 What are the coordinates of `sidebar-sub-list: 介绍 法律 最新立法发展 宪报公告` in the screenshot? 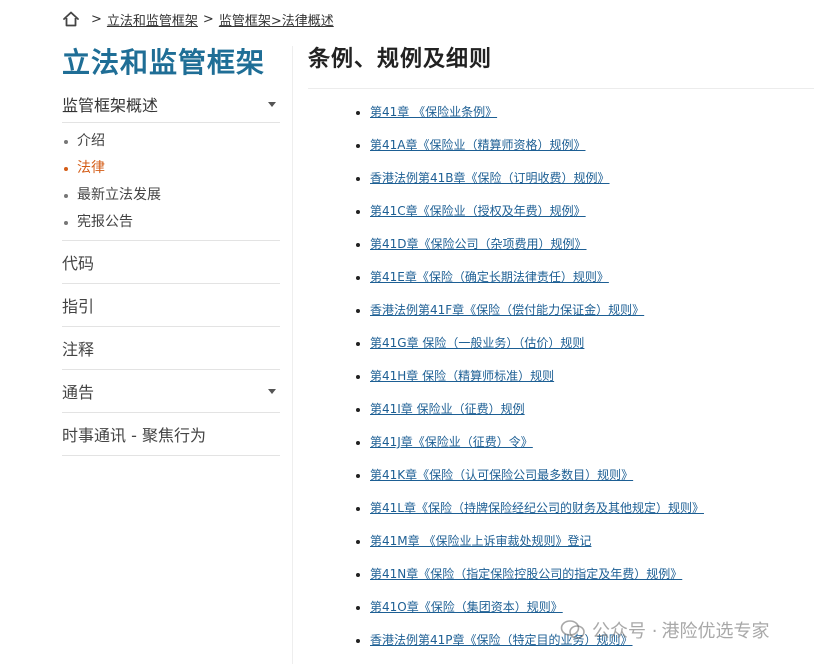 It's located at (171, 182).